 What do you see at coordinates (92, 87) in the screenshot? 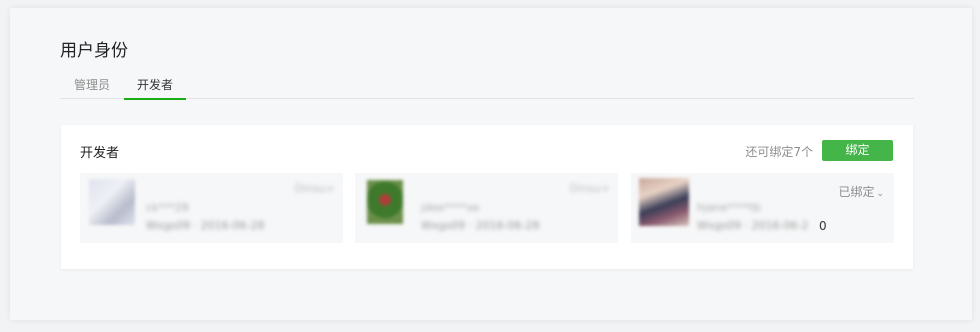
I see `tab-admin: 管理员` at bounding box center [92, 87].